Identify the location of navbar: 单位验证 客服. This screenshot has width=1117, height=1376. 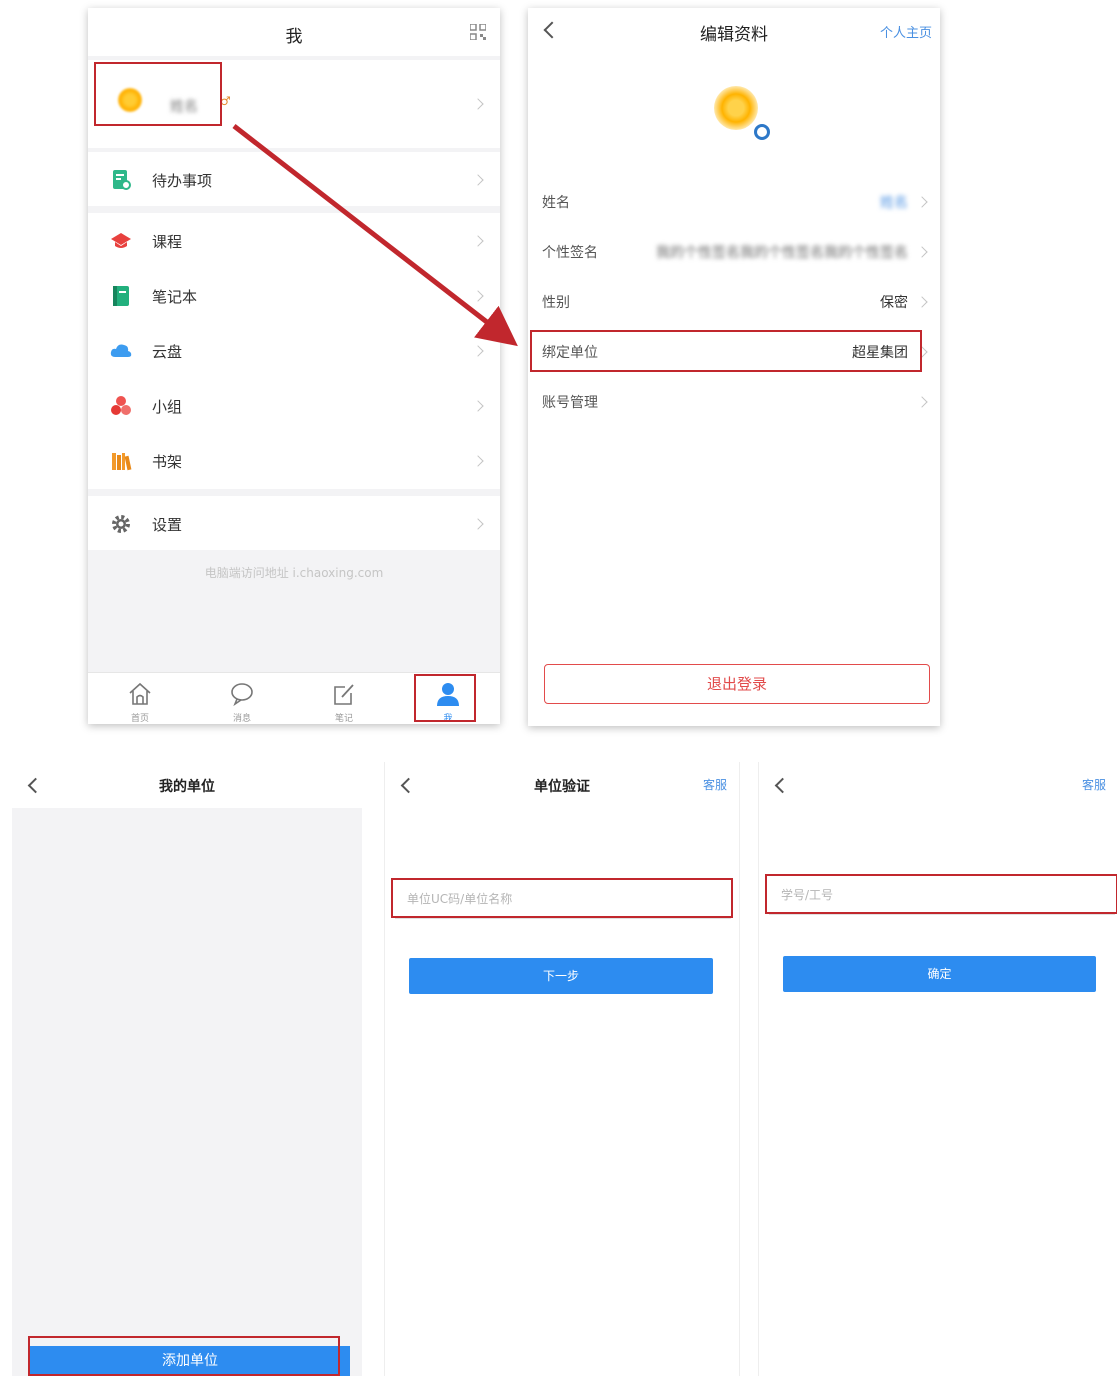
(562, 785).